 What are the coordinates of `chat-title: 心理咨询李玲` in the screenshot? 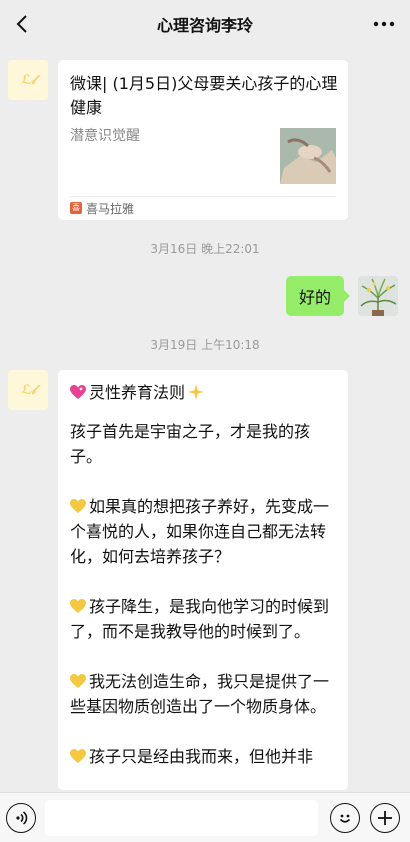 It's located at (204, 25).